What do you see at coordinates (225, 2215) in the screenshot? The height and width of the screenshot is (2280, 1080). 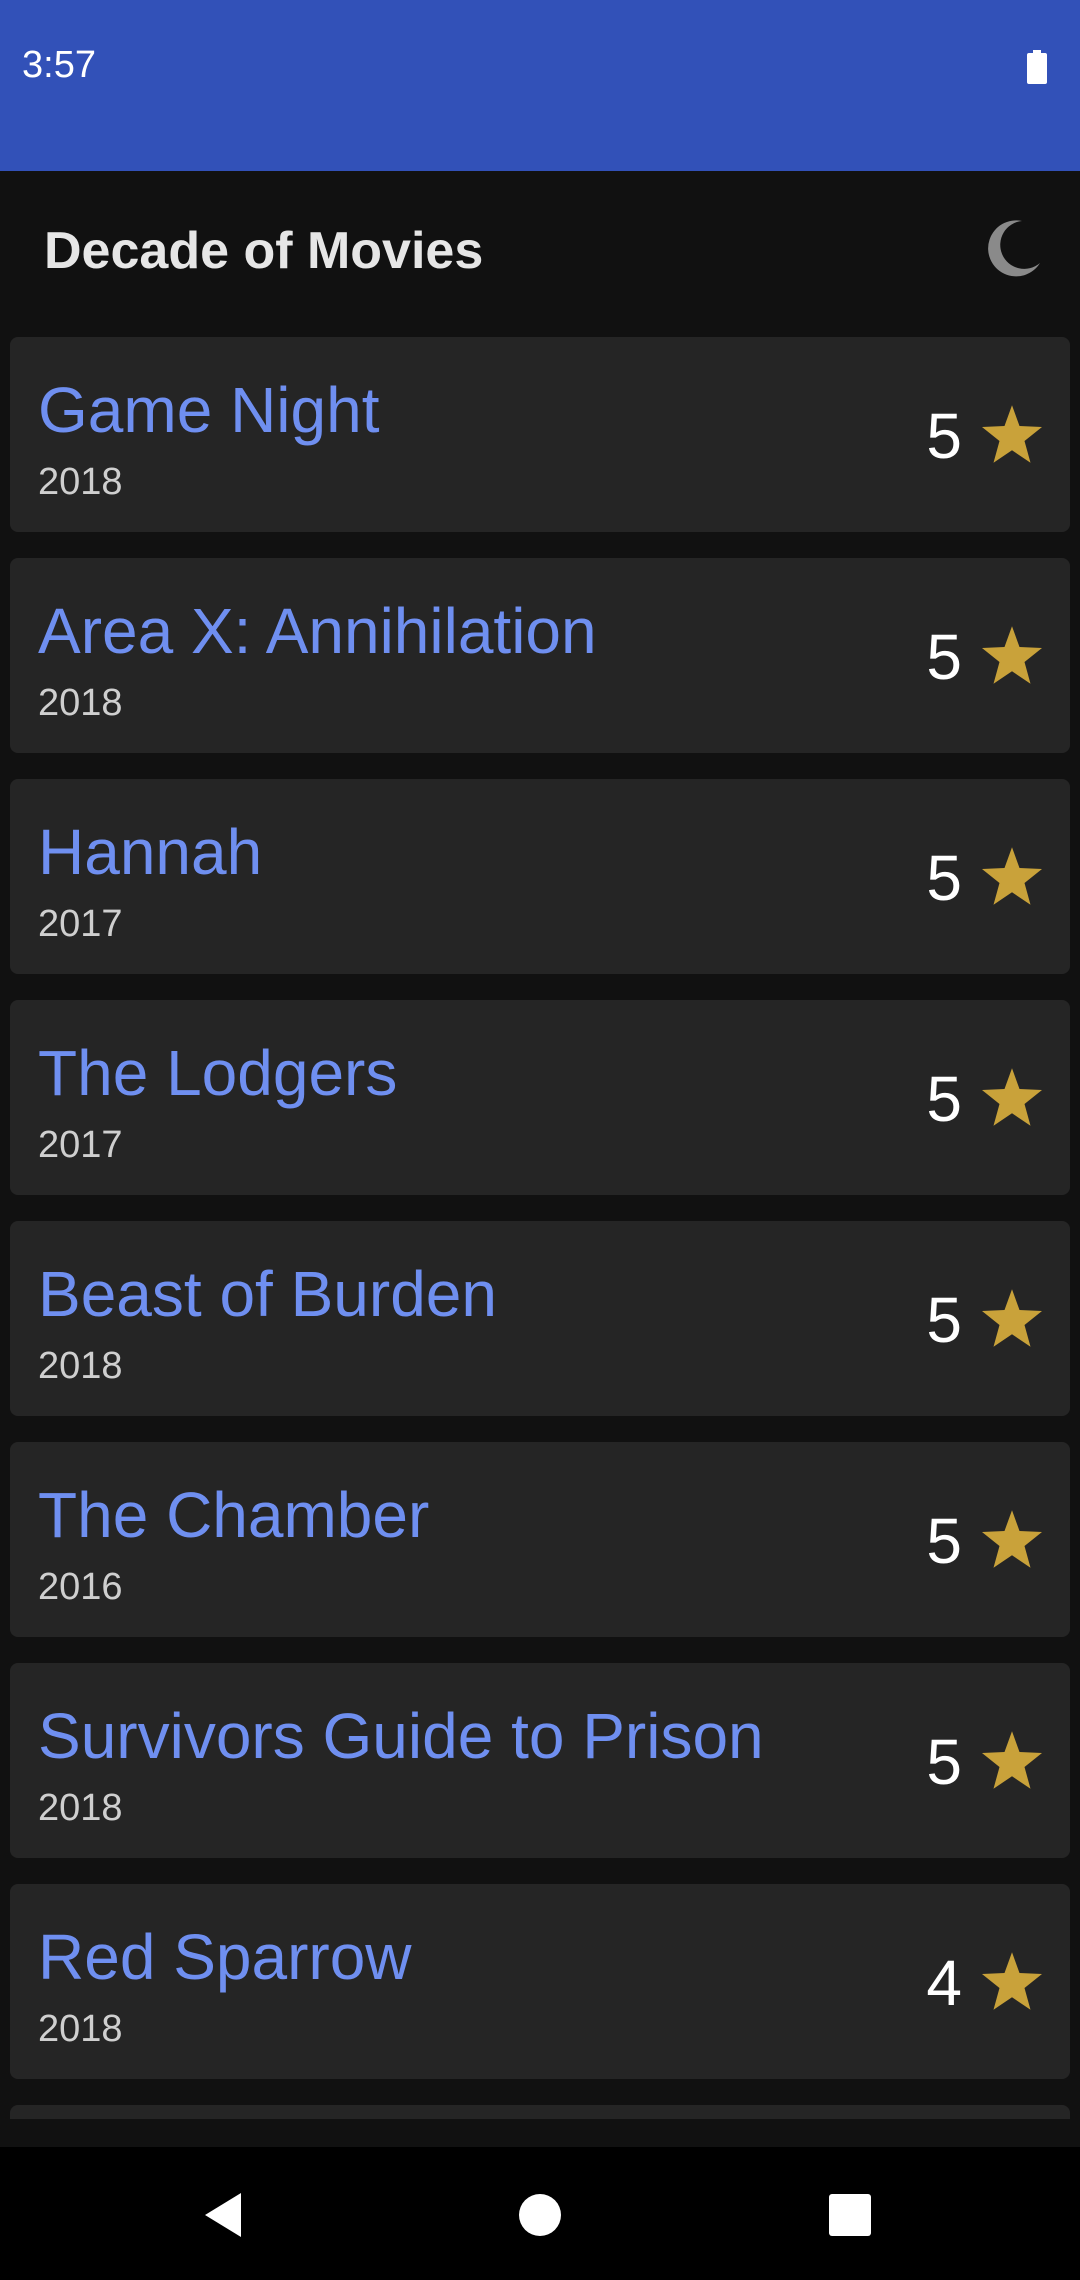 I see `back-triangle-icon` at bounding box center [225, 2215].